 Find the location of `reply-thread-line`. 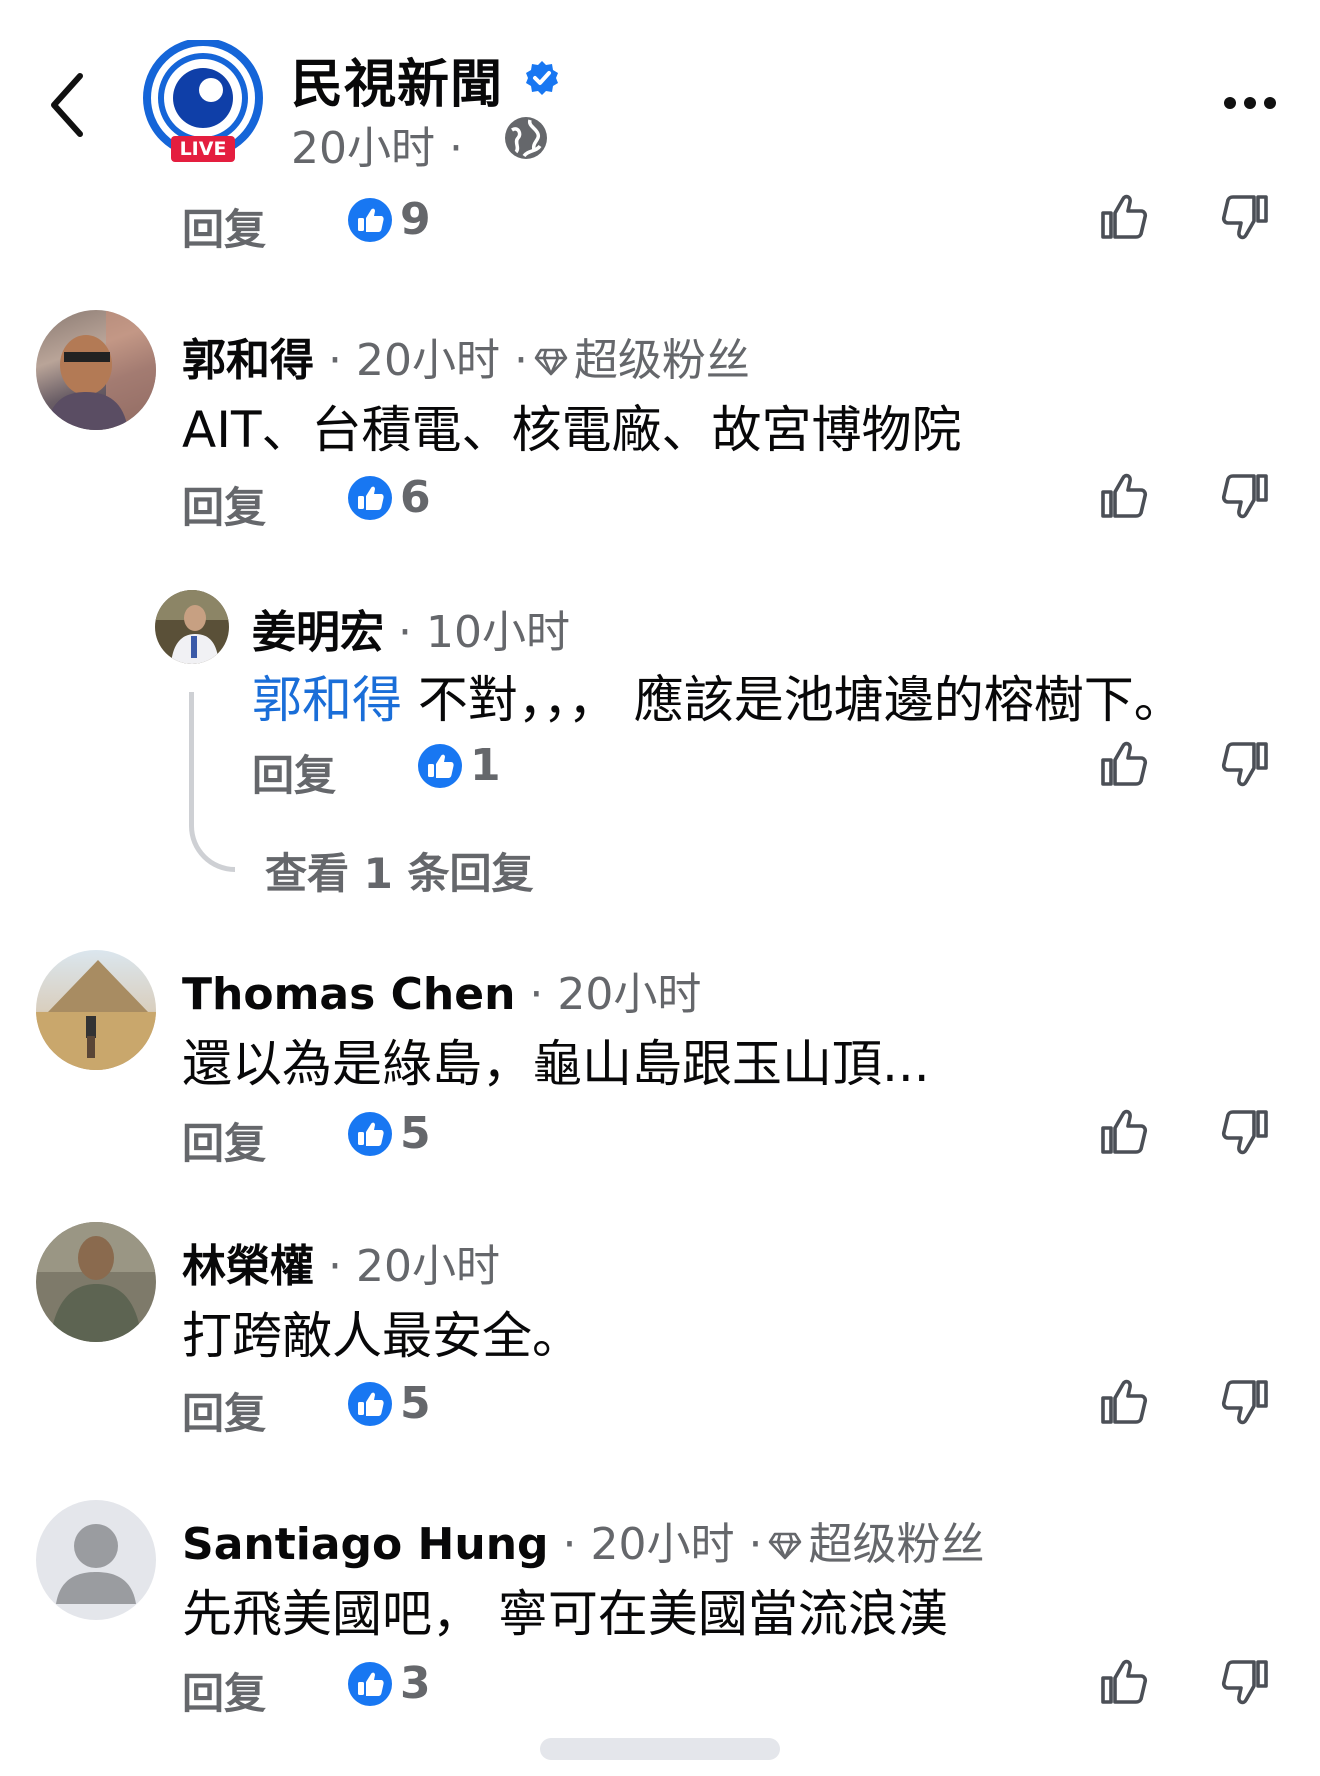

reply-thread-line is located at coordinates (212, 782).